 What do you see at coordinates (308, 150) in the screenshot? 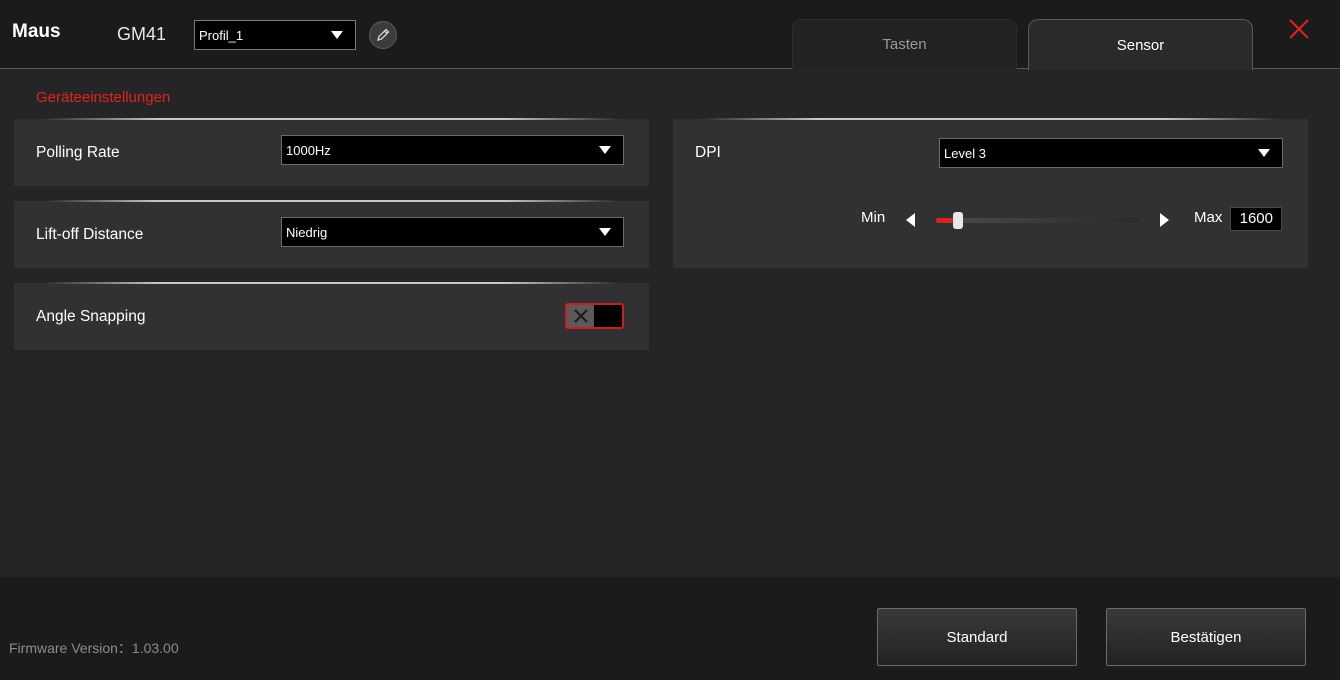
I see `polling-rate-value: 1000Hz` at bounding box center [308, 150].